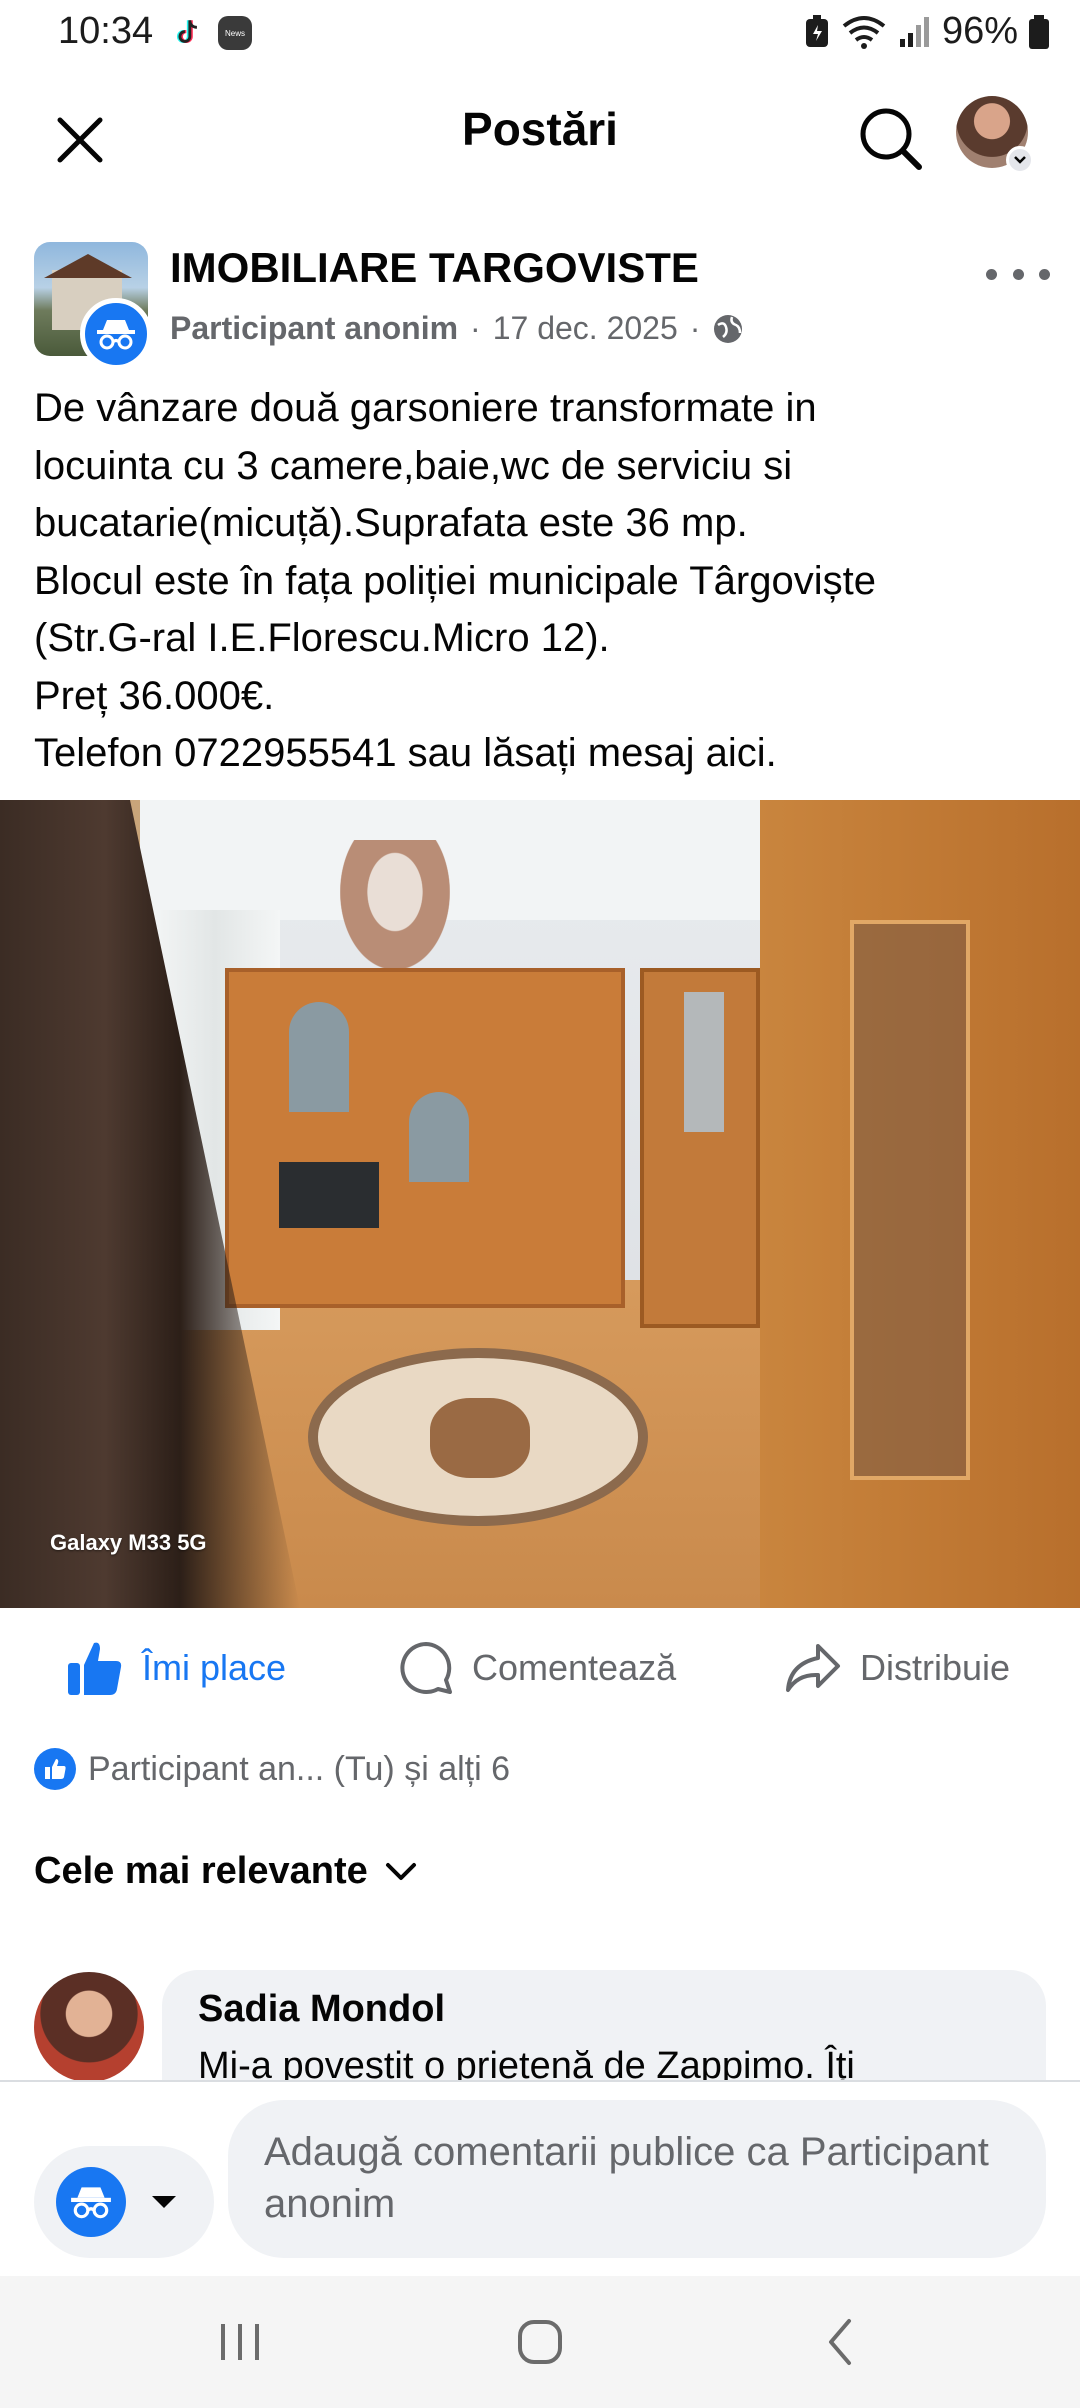  Describe the element at coordinates (154, 695) in the screenshot. I see `post-line: Preț 36.000€.` at that location.